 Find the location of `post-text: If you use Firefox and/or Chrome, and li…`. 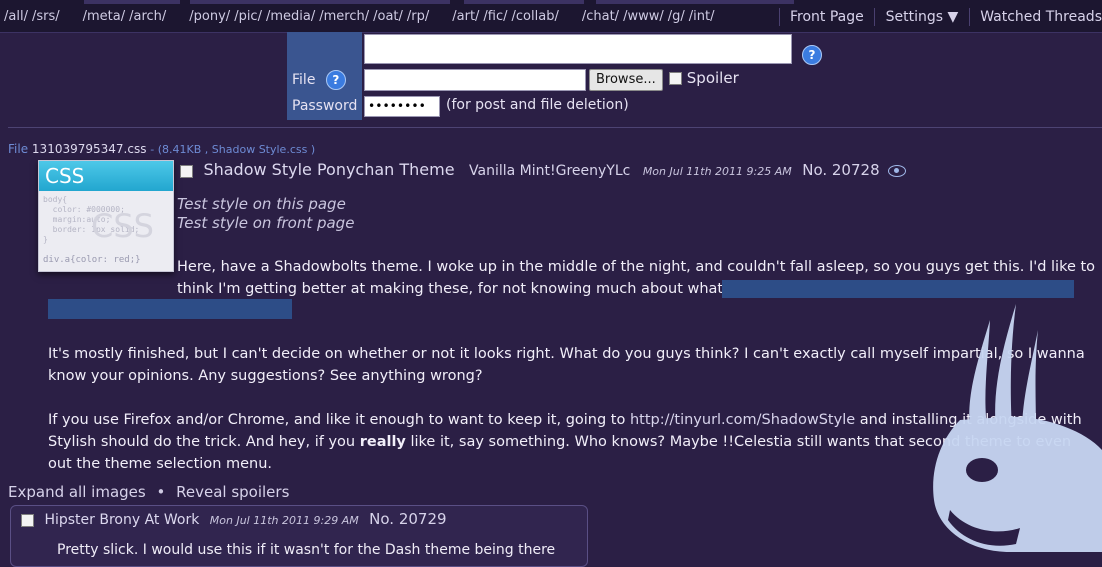

post-text: If you use Firefox and/or Chrome, and li… is located at coordinates (339, 420).